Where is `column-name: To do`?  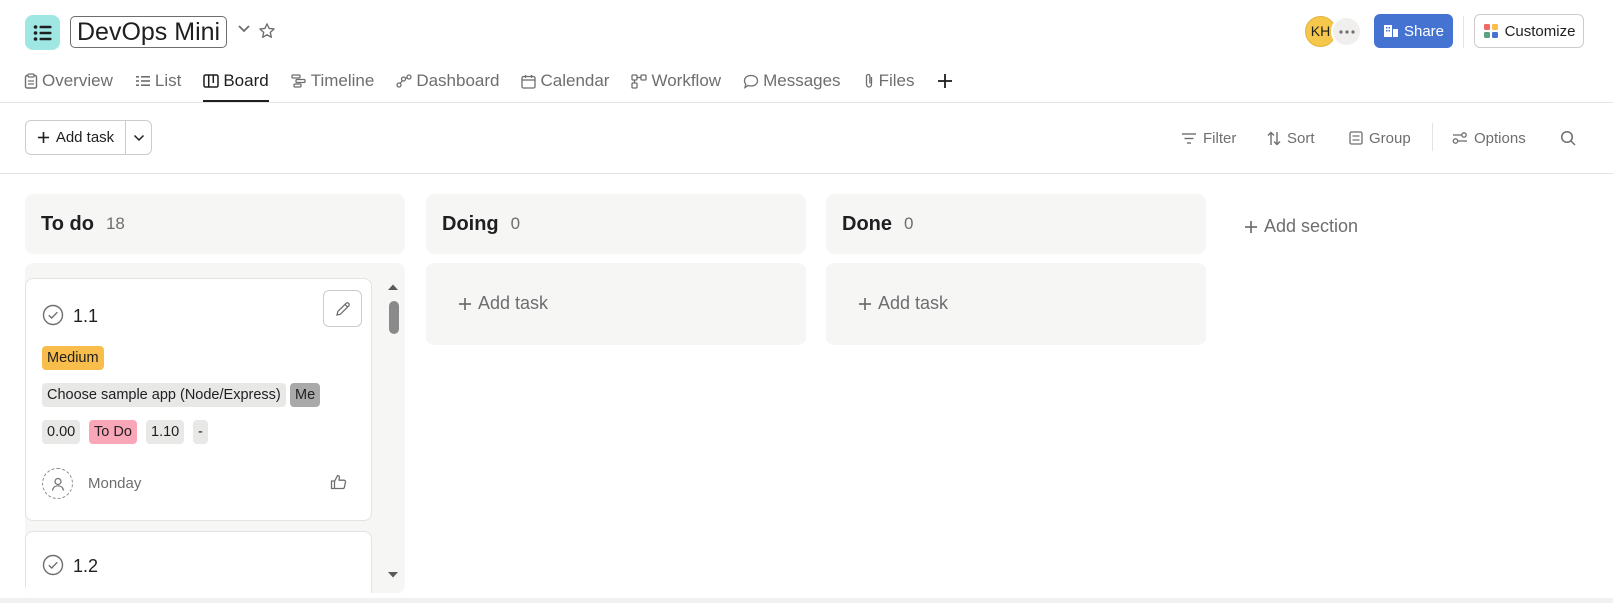
column-name: To do is located at coordinates (67, 223).